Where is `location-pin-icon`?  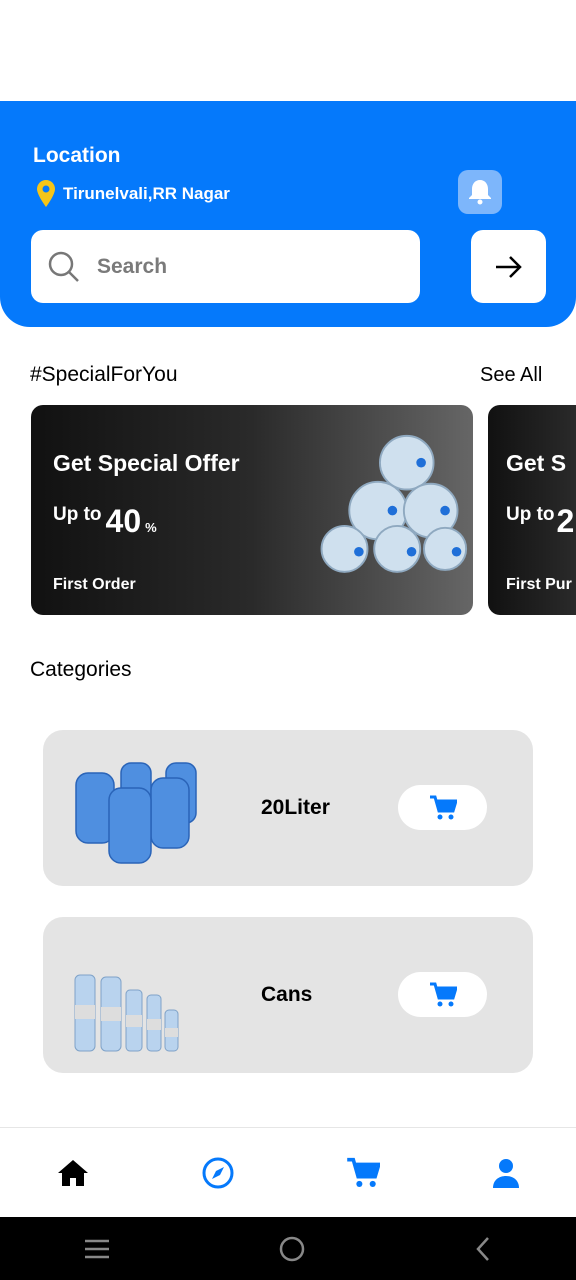
location-pin-icon is located at coordinates (46, 193).